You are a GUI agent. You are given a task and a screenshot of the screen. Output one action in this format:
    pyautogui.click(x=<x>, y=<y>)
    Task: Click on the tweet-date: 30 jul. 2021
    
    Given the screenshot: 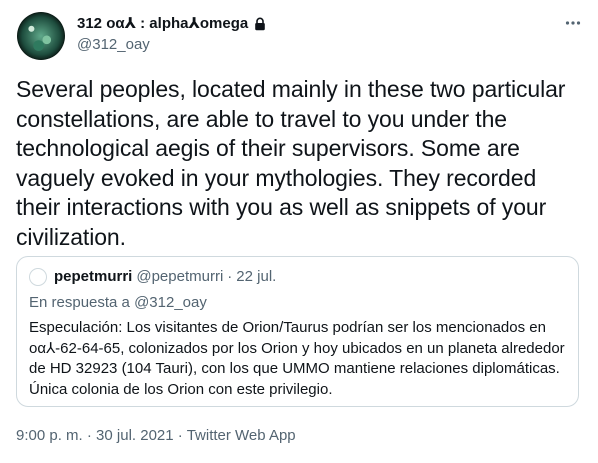 What is the action you would take?
    pyautogui.click(x=135, y=435)
    